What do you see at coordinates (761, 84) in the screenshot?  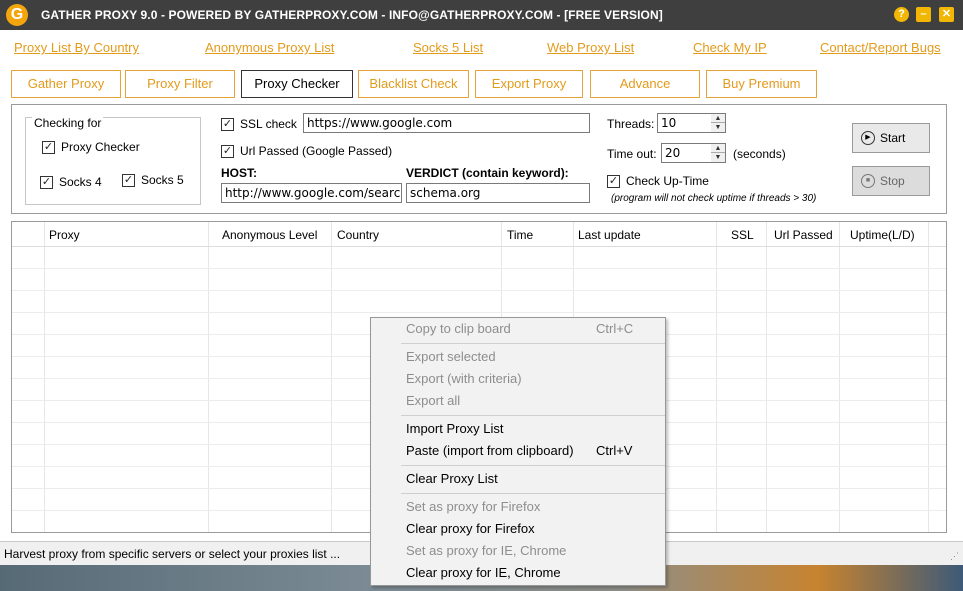 I see `tab-buy-premium: Buy Premium` at bounding box center [761, 84].